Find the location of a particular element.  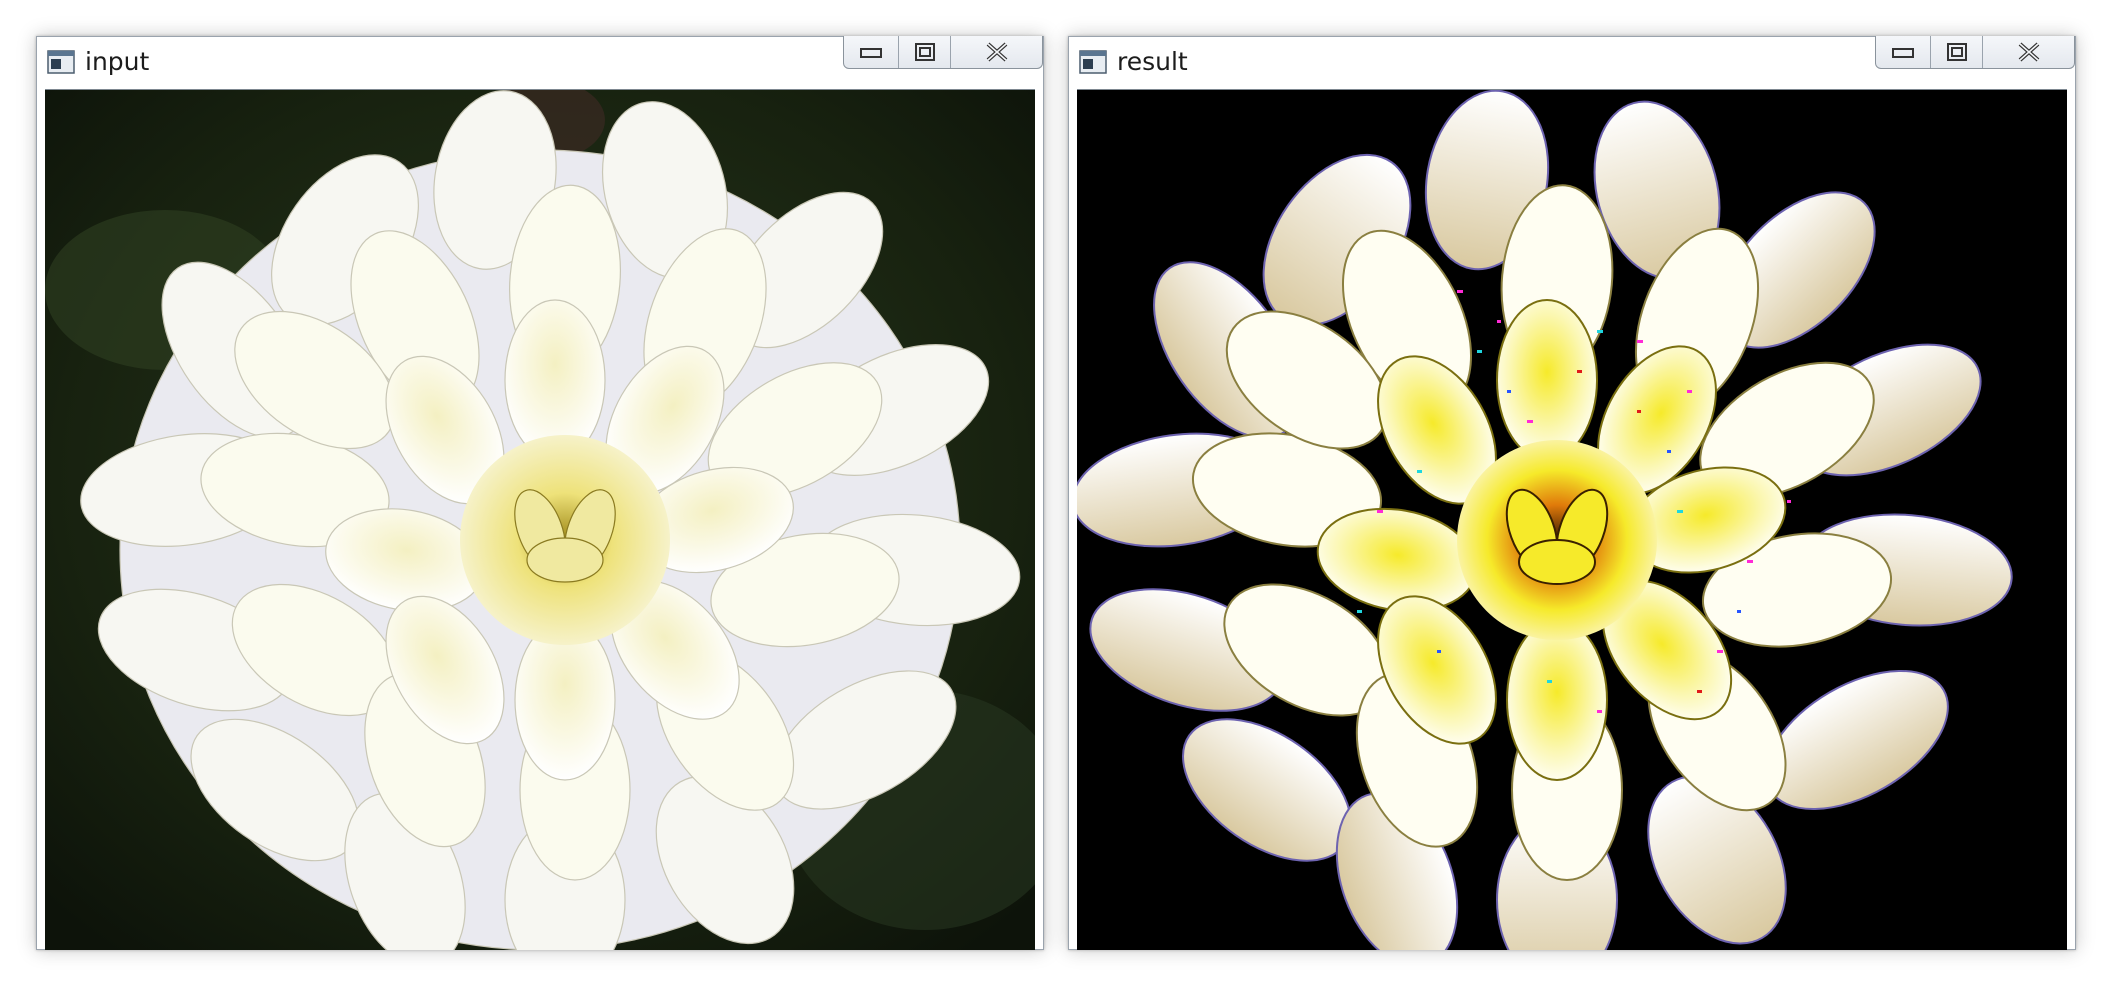

title-bar: result is located at coordinates (1572, 62).